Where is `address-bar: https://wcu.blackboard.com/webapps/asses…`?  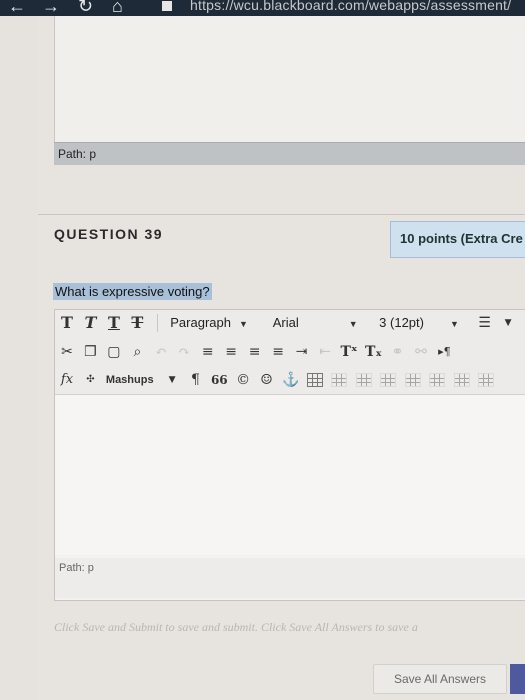 address-bar: https://wcu.blackboard.com/webapps/asses… is located at coordinates (350, 6).